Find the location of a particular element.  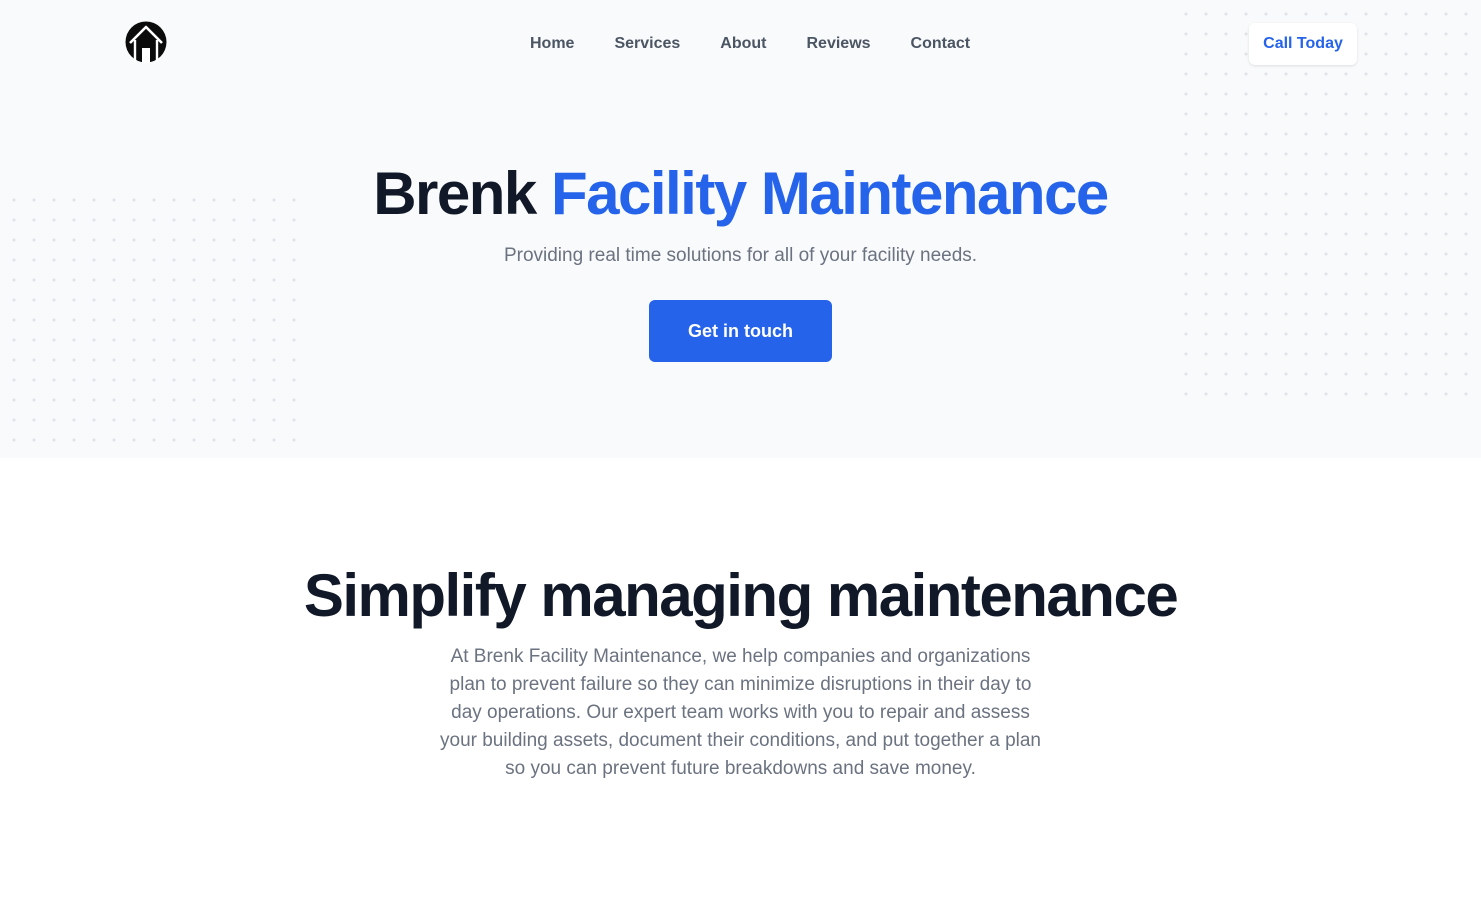

about-title: Simplify managing maintenance is located at coordinates (741, 595).